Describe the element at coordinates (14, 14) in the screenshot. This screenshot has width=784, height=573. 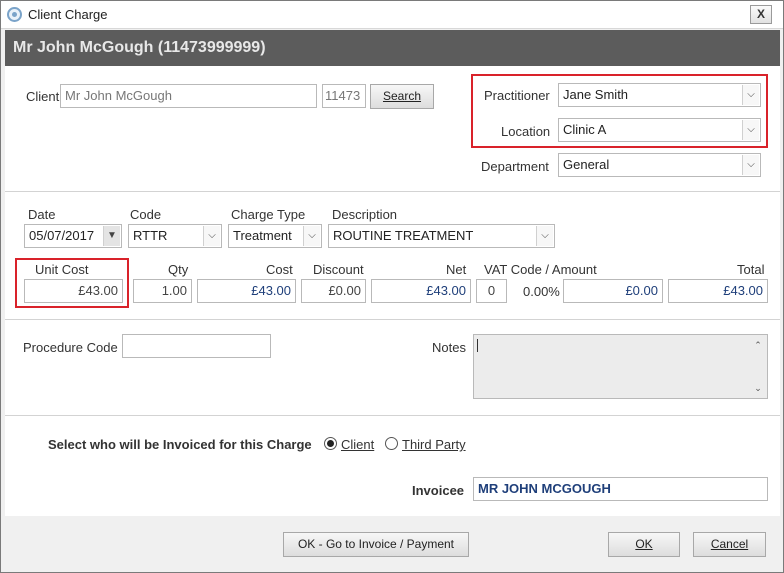
I see `app-logo-icon` at that location.